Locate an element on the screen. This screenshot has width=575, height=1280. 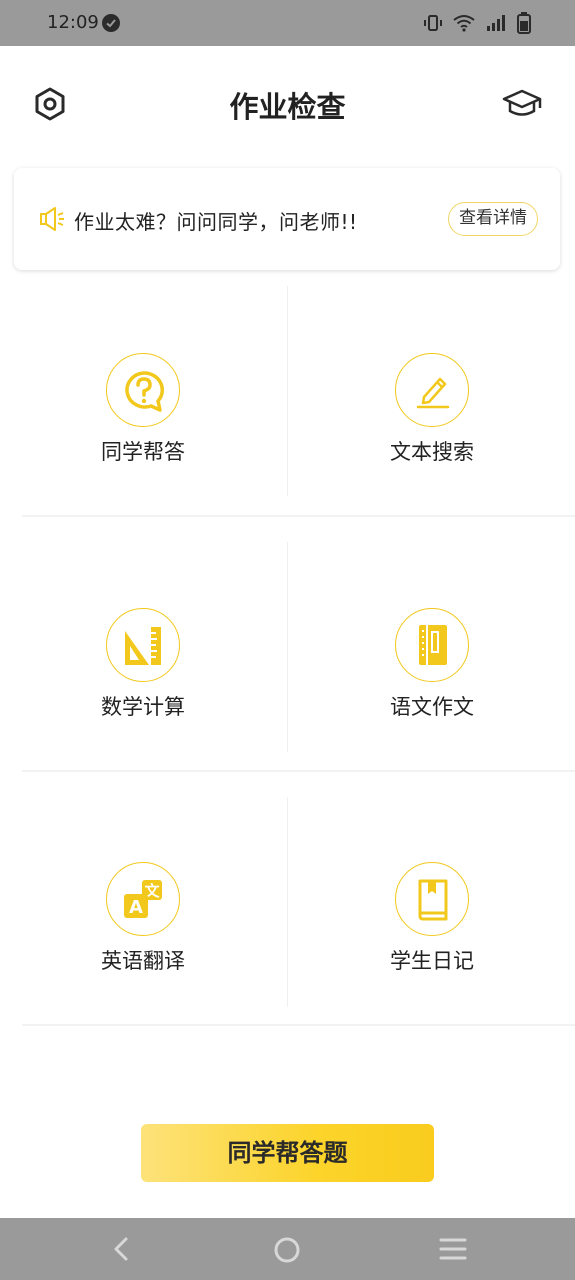
check-badge-icon is located at coordinates (111, 23).